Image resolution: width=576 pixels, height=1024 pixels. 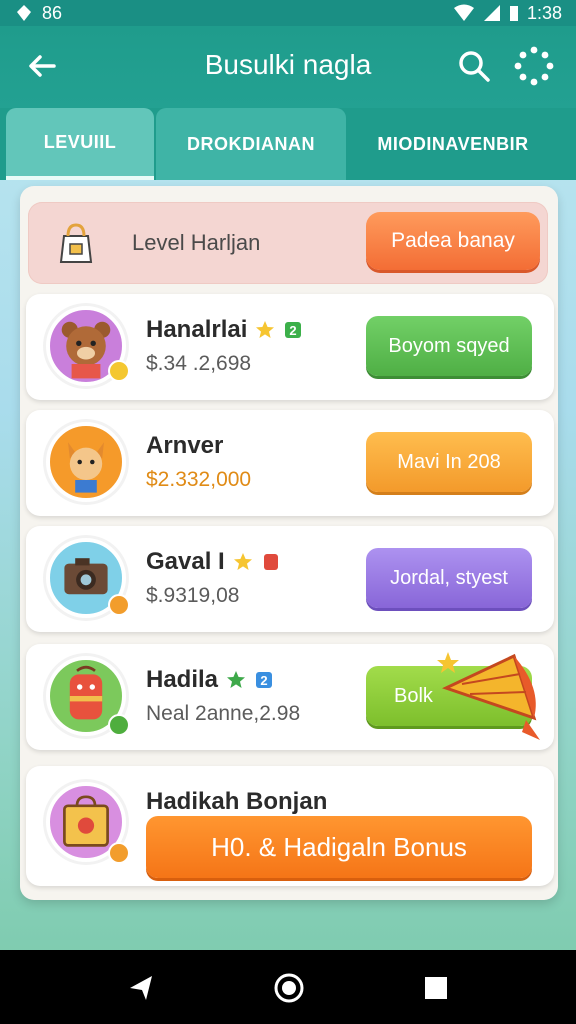 What do you see at coordinates (185, 561) in the screenshot?
I see `row-name-text: Gaval I` at bounding box center [185, 561].